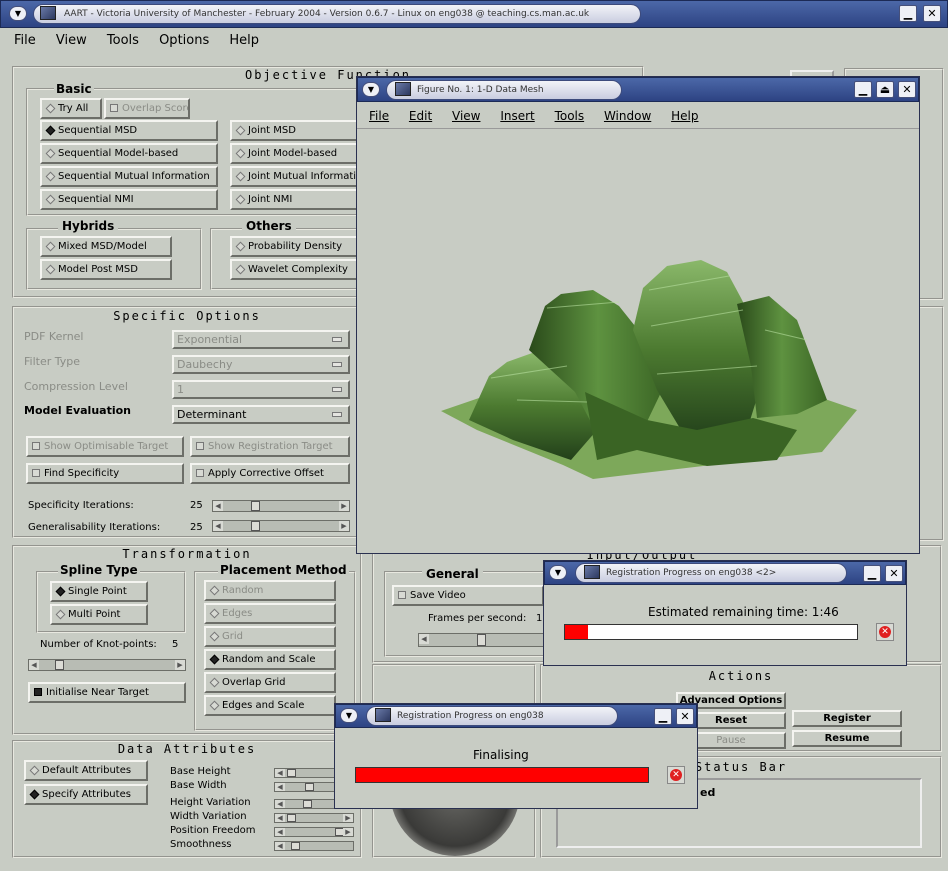 This screenshot has width=948, height=871. Describe the element at coordinates (86, 770) in the screenshot. I see `default-attributes-radio: Default Attributes` at that location.